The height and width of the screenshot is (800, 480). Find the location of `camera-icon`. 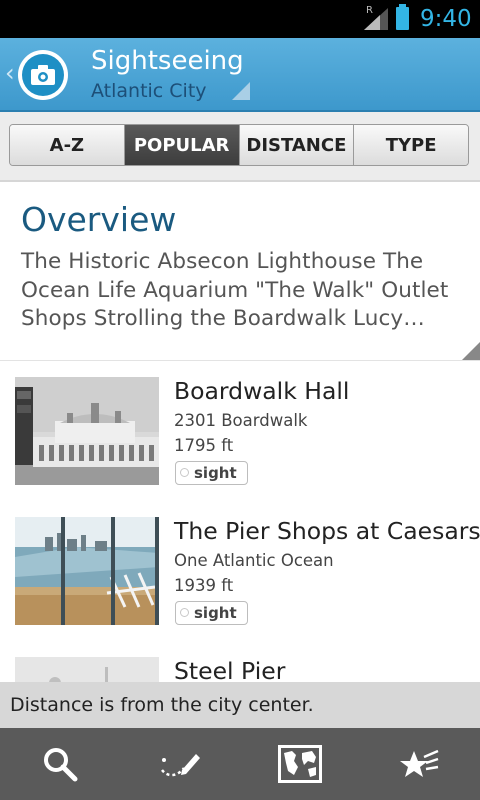

camera-icon is located at coordinates (43, 75).